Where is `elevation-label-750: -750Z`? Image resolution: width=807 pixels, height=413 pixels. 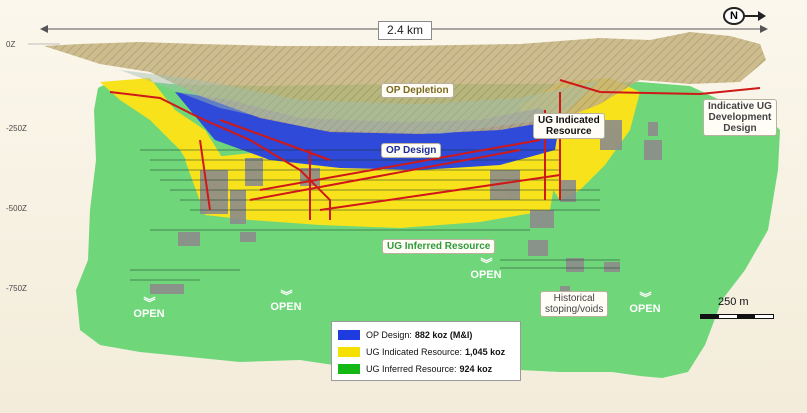
elevation-label-750: -750Z is located at coordinates (16, 288).